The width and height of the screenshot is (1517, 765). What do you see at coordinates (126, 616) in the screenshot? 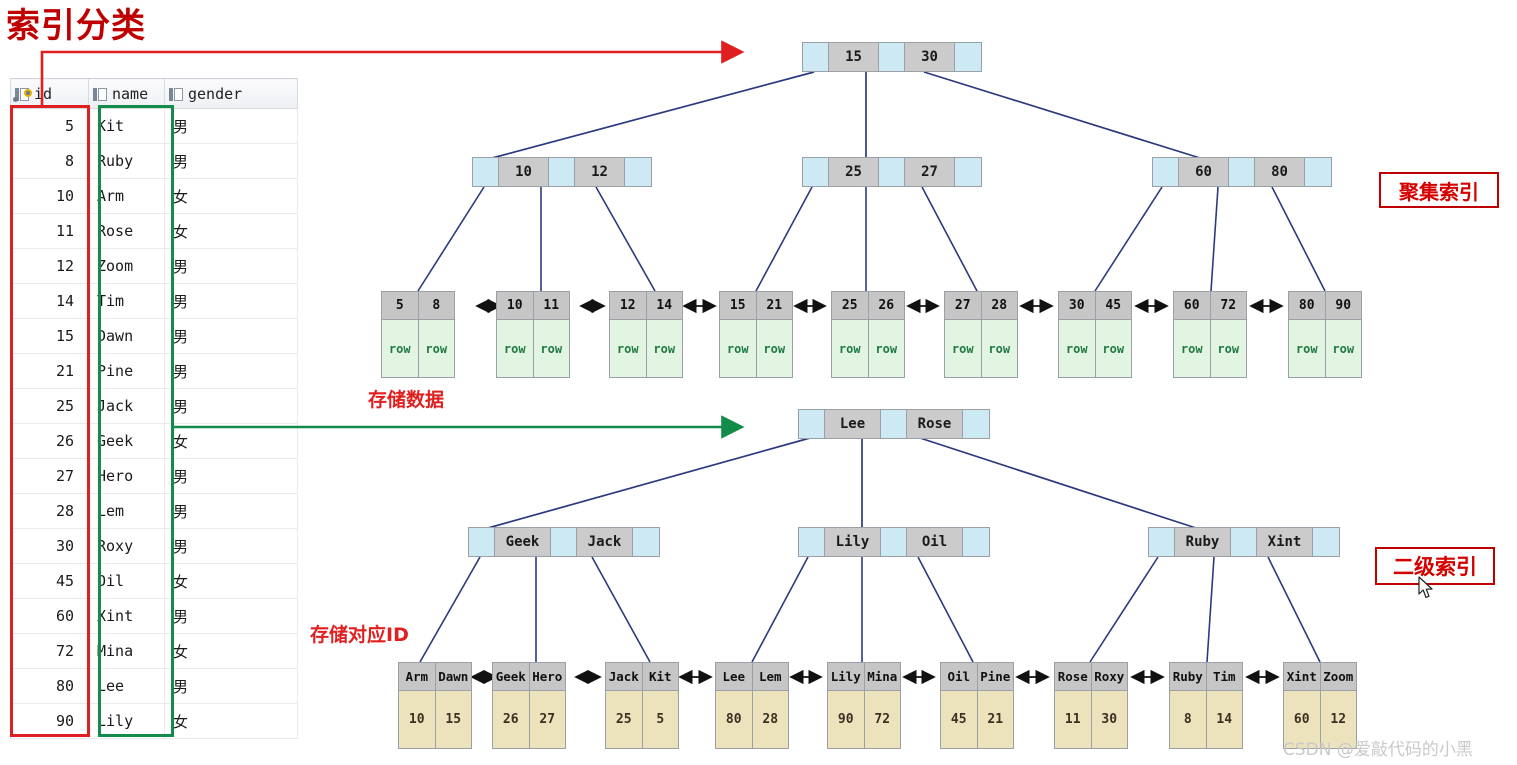
I see `cell-name: Xint` at bounding box center [126, 616].